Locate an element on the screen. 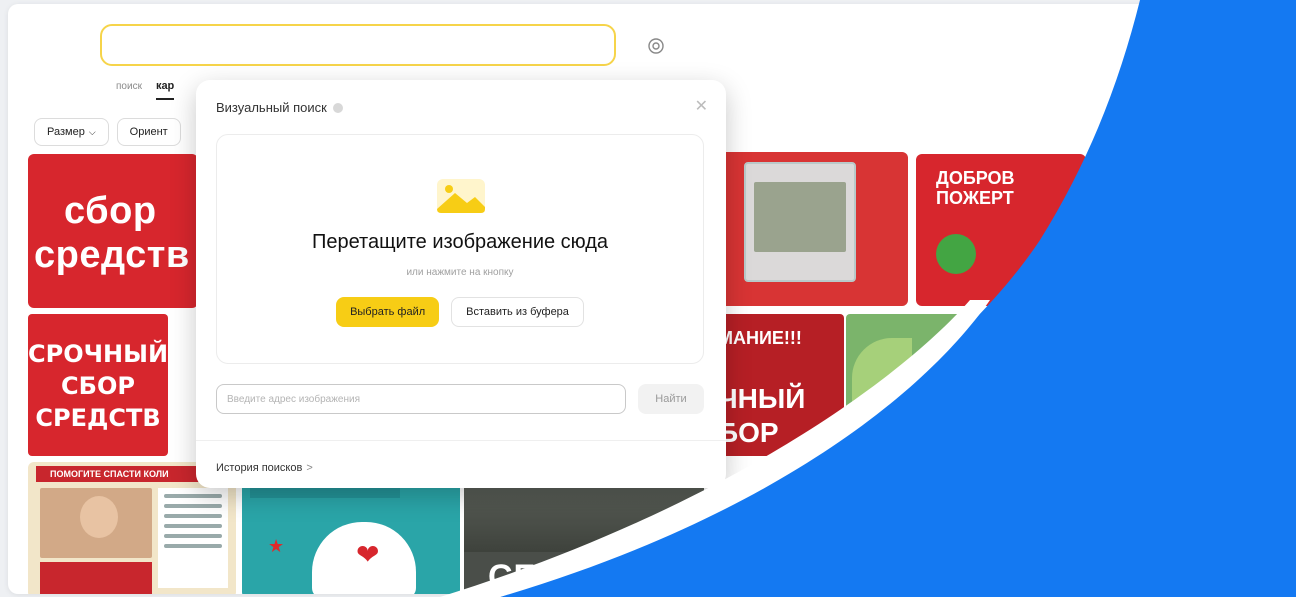 The height and width of the screenshot is (597, 1296). tile-text: средств is located at coordinates (112, 255).